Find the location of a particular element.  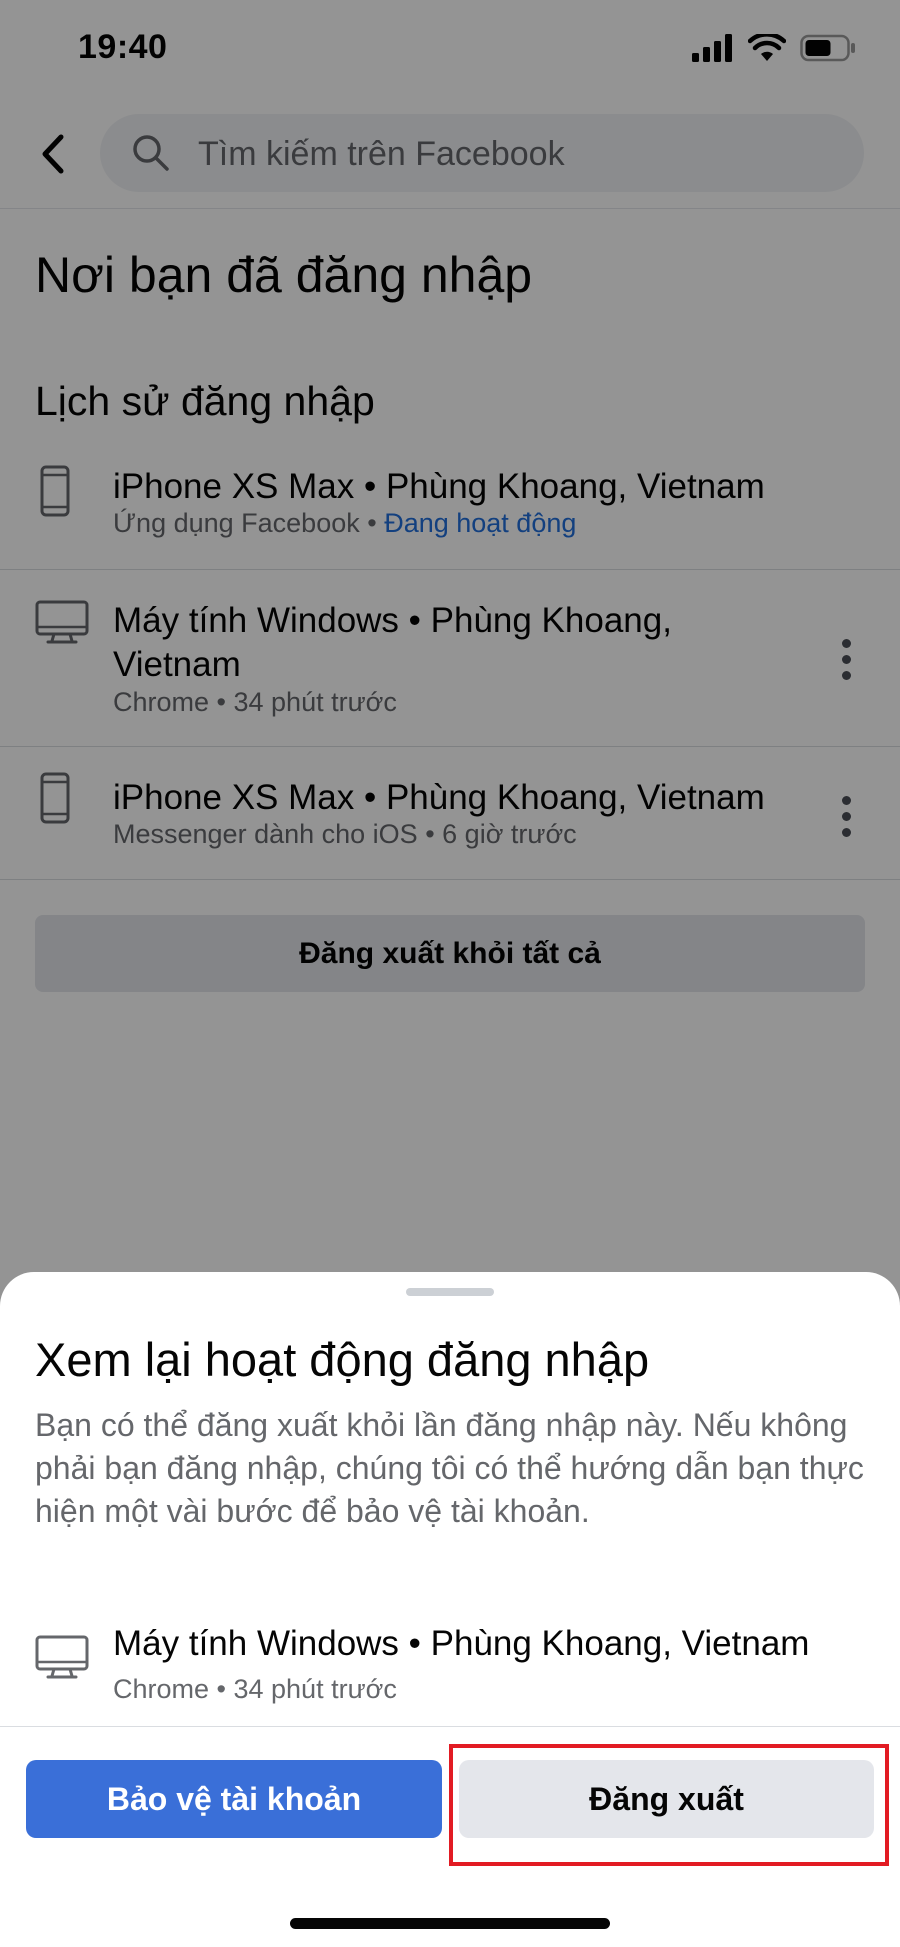

secure-account-button: Bảo vệ tài khoản is located at coordinates (234, 1799).